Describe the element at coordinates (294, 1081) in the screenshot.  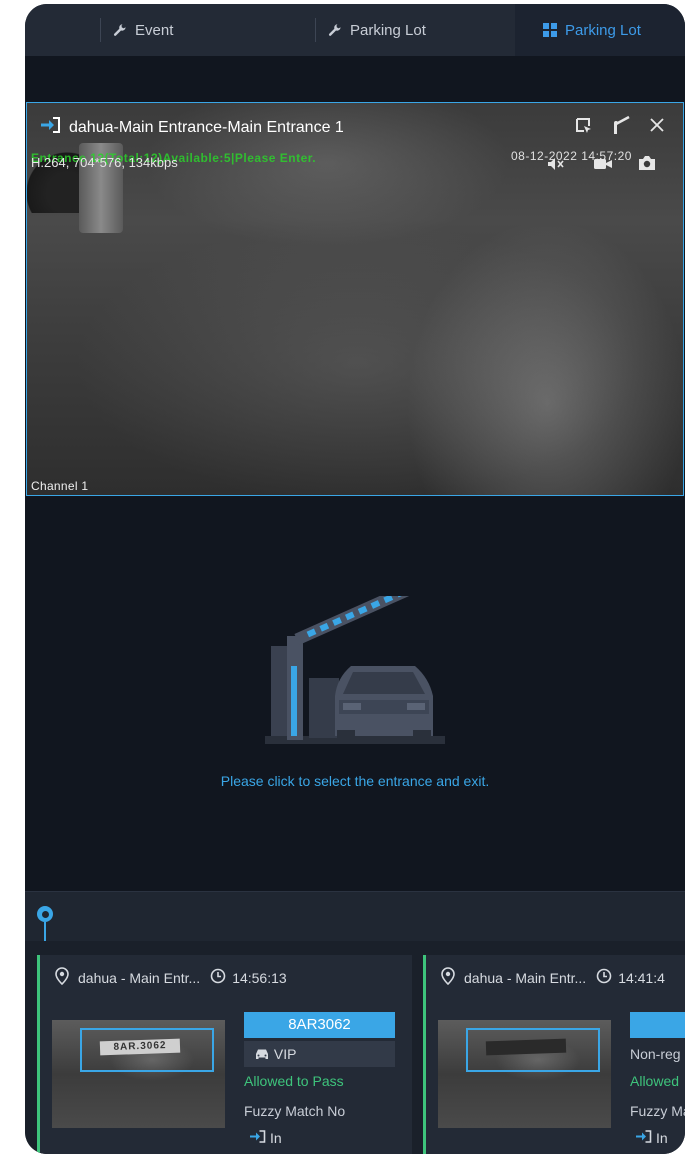
I see `pass-status: Allowed to Pass` at that location.